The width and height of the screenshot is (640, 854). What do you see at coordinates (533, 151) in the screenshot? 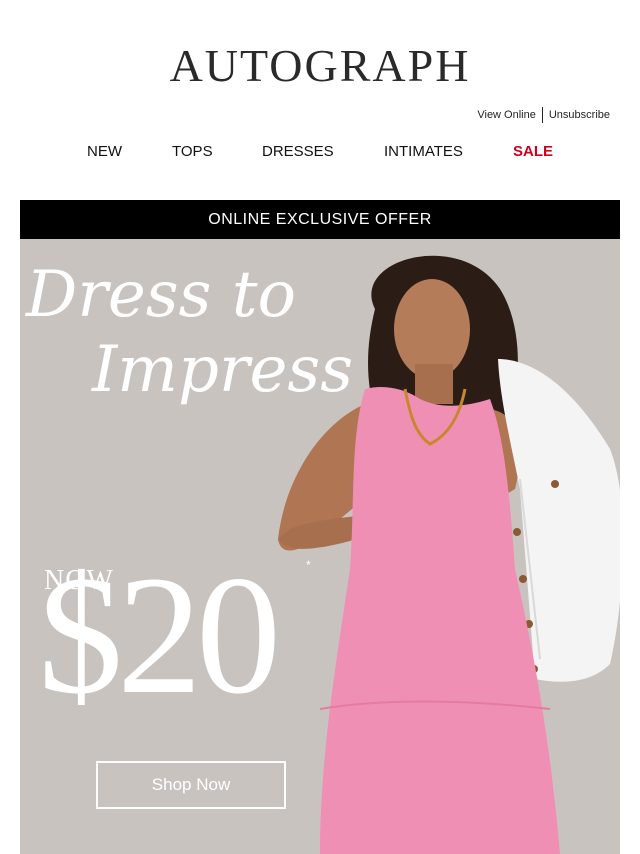
I see `nav-item-sale: SALE` at bounding box center [533, 151].